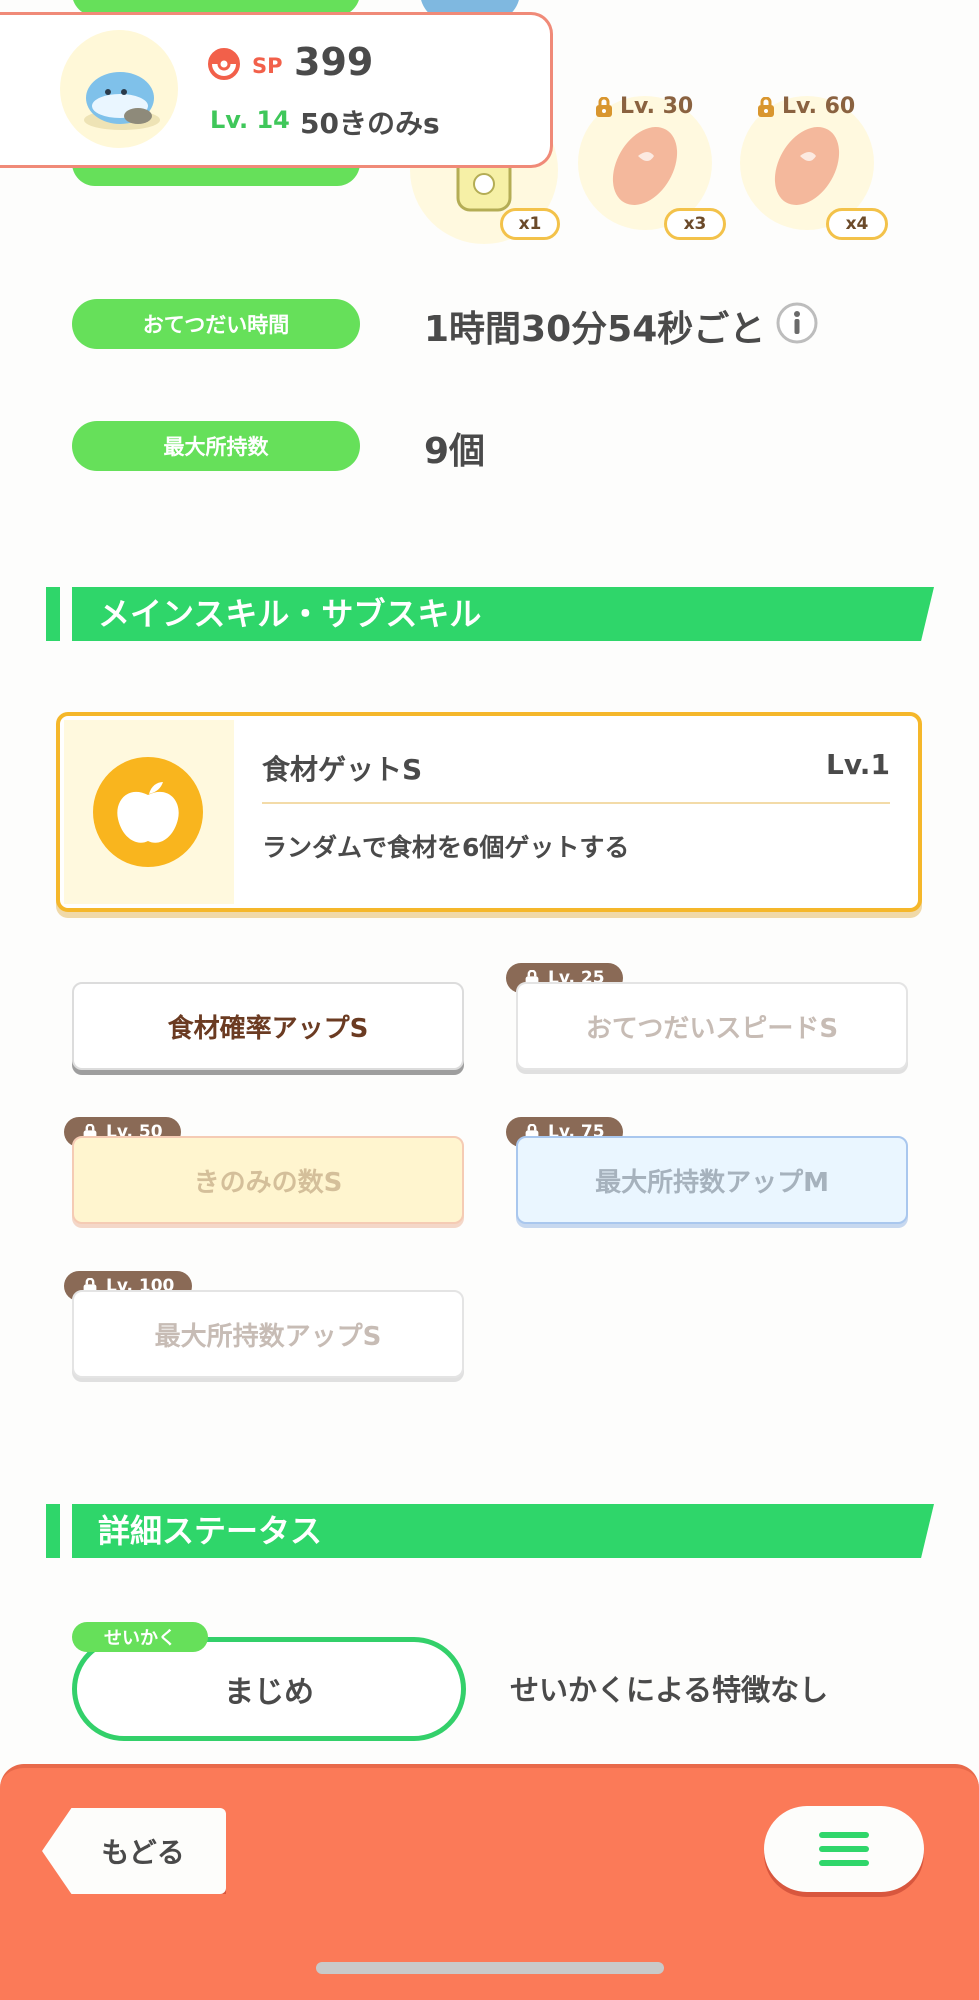 This screenshot has height=2000, width=979. What do you see at coordinates (805, 106) in the screenshot?
I see `ingredient-lock-3: Lv. 60` at bounding box center [805, 106].